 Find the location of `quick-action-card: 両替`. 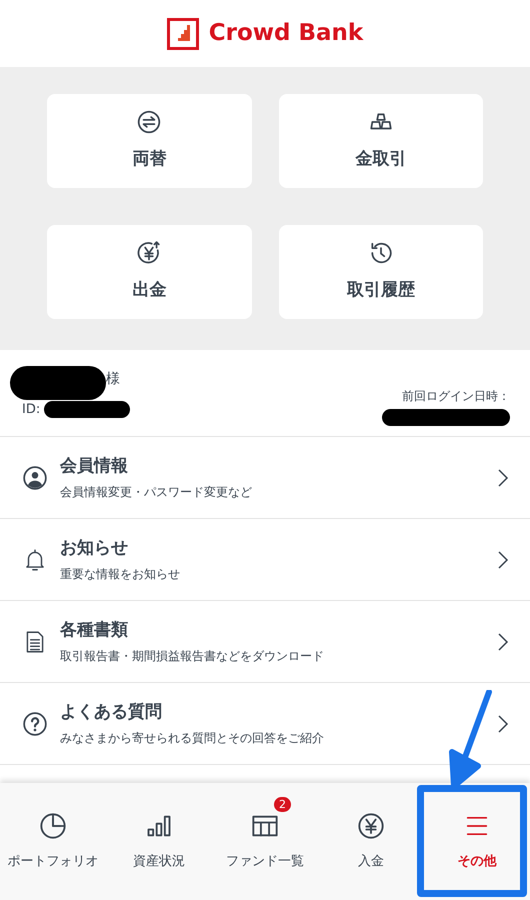

quick-action-card: 両替 is located at coordinates (149, 141).